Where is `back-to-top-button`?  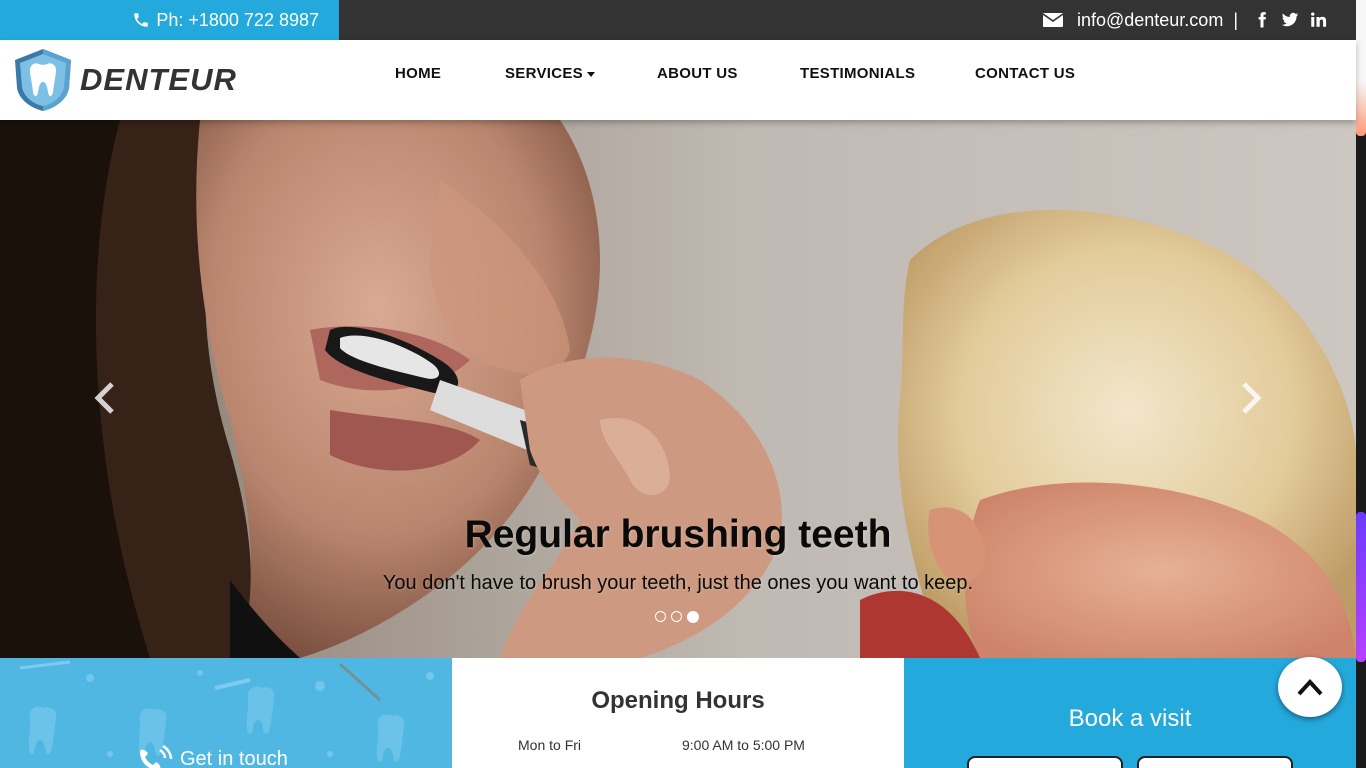
back-to-top-button is located at coordinates (1310, 687).